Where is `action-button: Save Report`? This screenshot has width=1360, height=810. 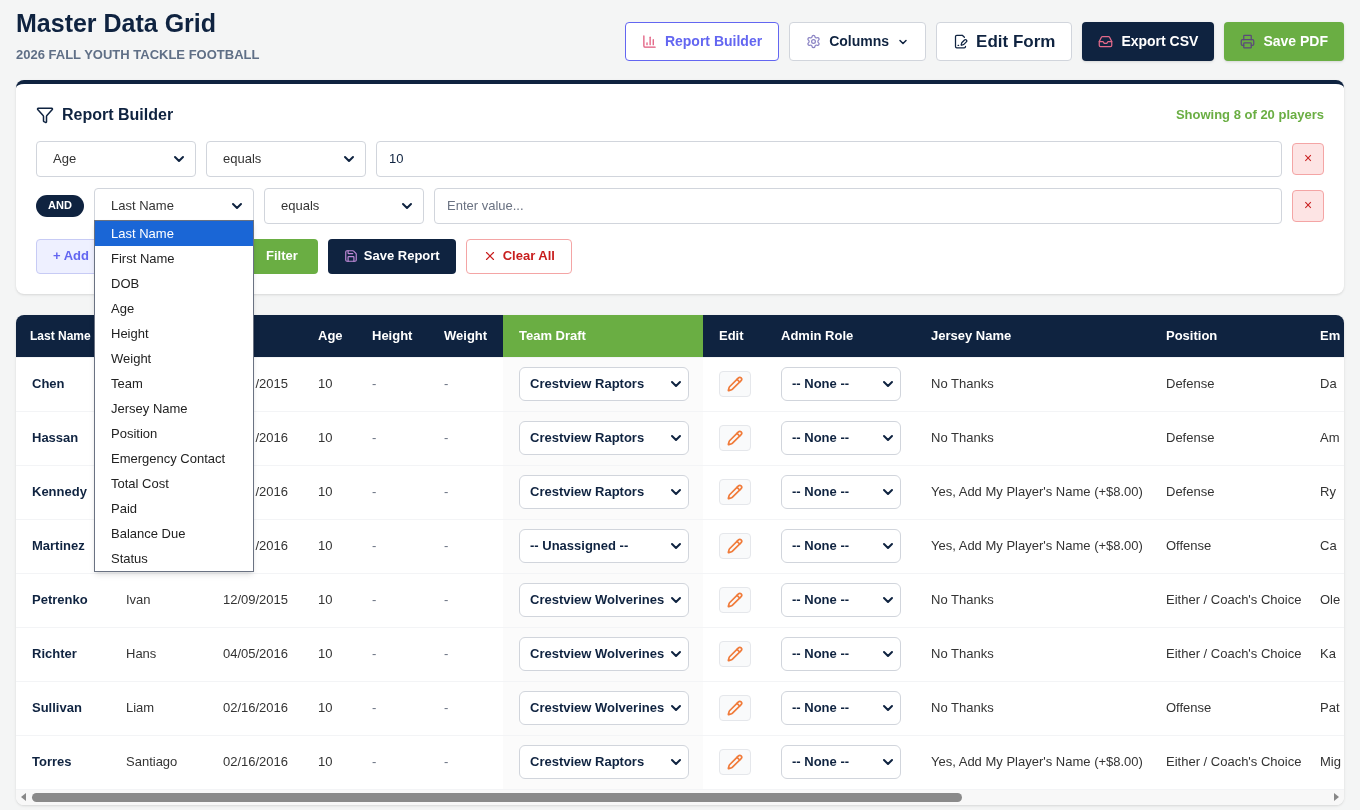
action-button: Save Report is located at coordinates (391, 256).